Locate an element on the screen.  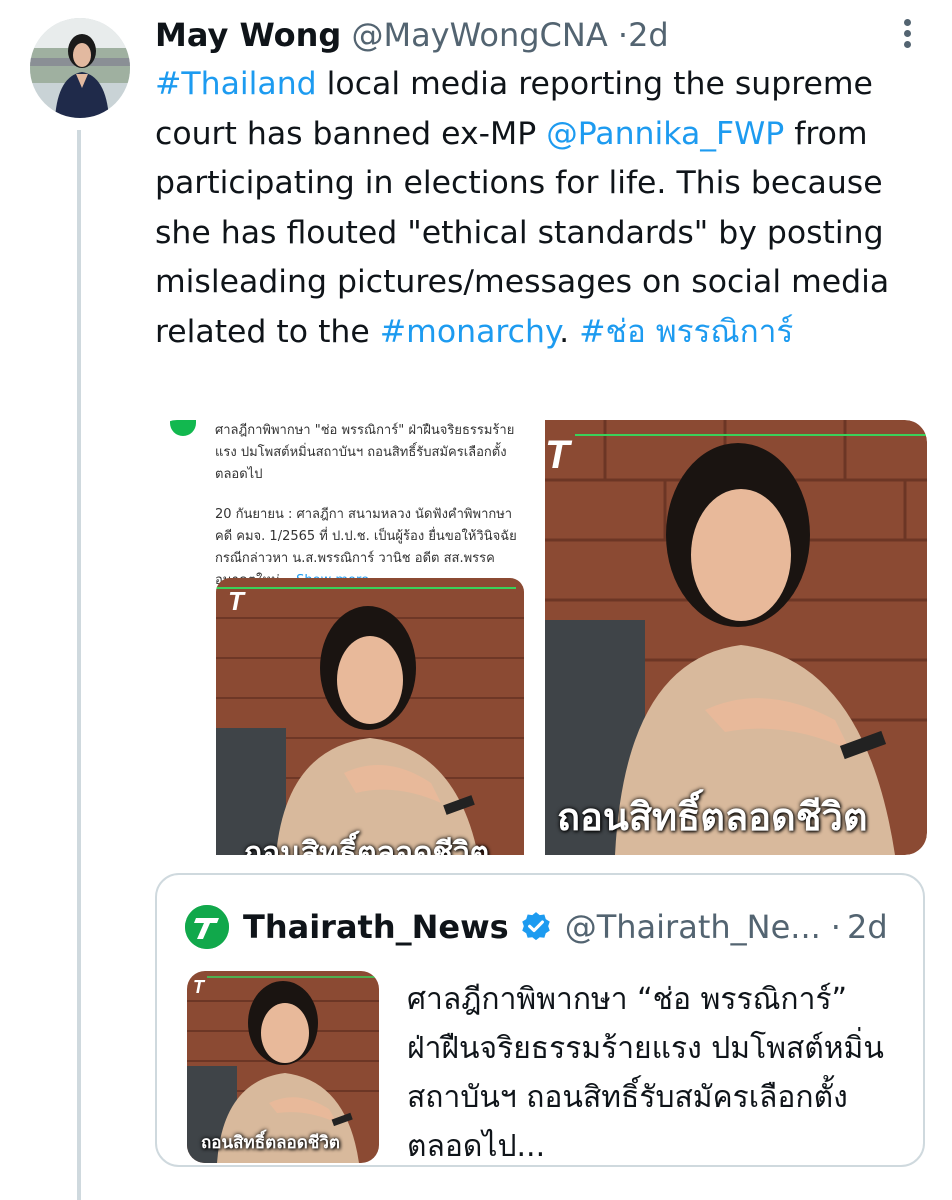
more-vertical-icon is located at coordinates (907, 36).